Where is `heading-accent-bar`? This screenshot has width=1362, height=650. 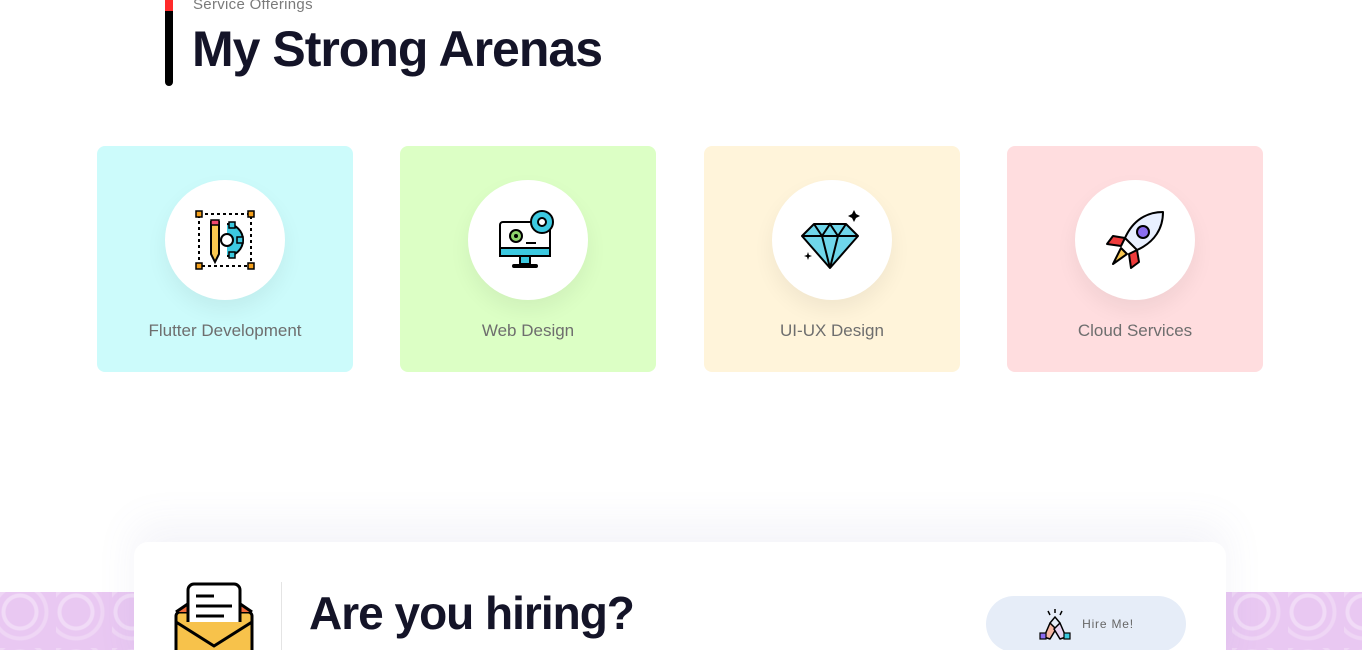
heading-accent-bar is located at coordinates (169, 43).